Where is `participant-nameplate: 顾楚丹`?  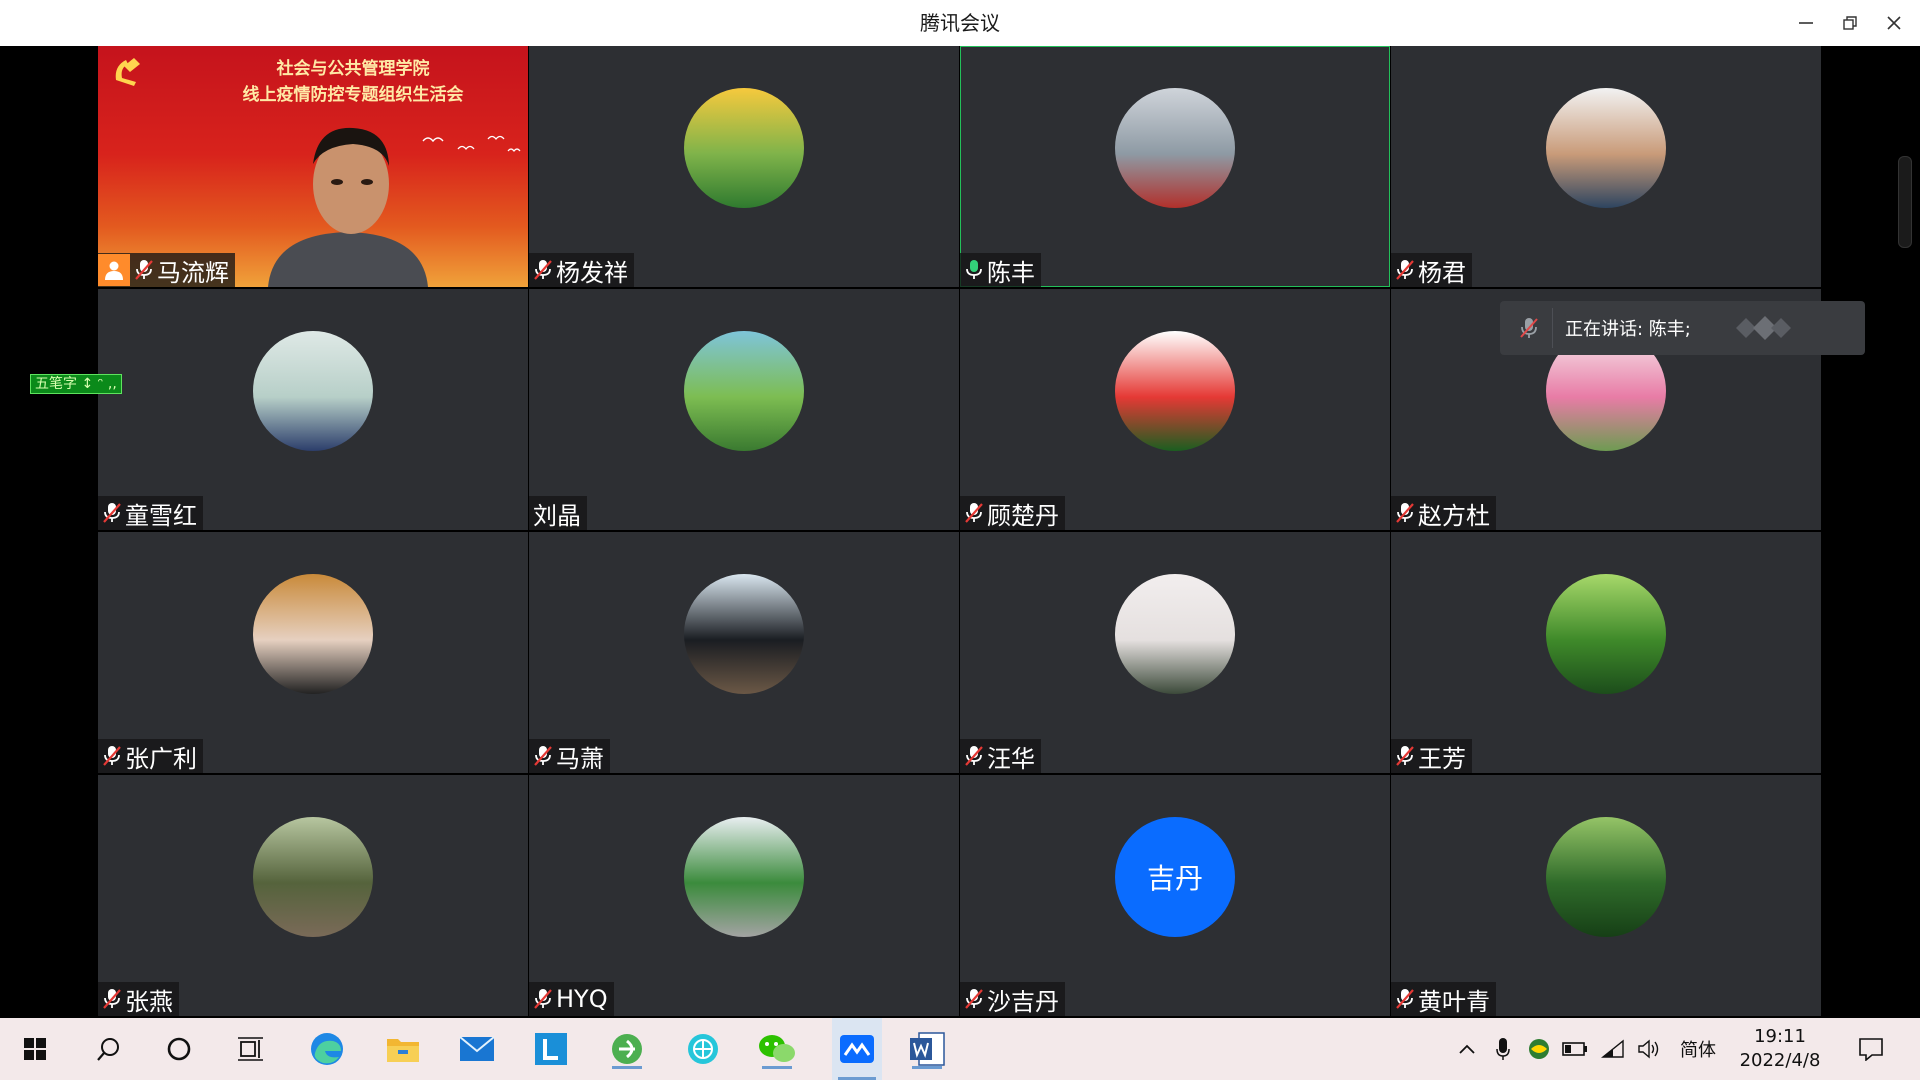
participant-nameplate: 顾楚丹 is located at coordinates (1012, 513).